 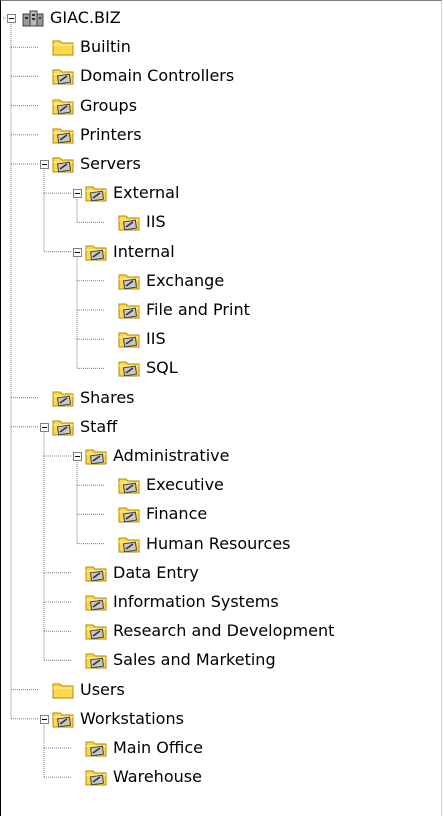 I want to click on tree-node-groups: Groups, so click(x=95, y=106).